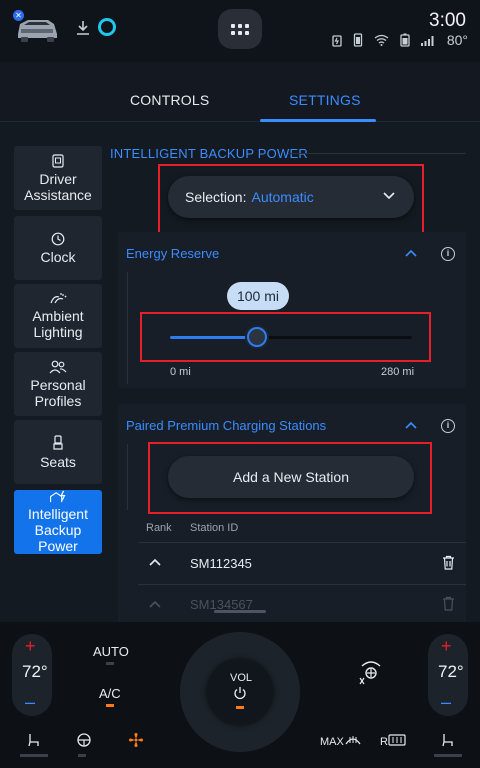  Describe the element at coordinates (240, 611) in the screenshot. I see `scroll-handle` at that location.